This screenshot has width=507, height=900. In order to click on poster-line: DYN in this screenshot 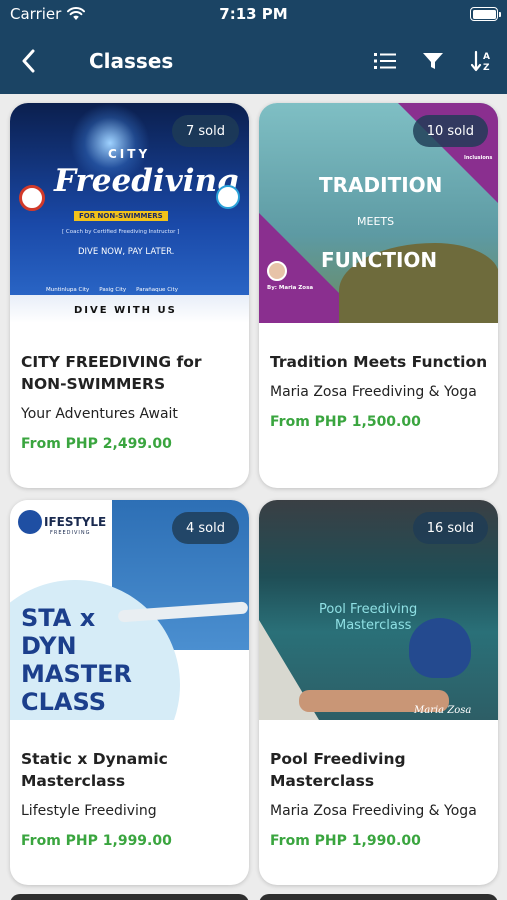, I will do `click(49, 646)`.